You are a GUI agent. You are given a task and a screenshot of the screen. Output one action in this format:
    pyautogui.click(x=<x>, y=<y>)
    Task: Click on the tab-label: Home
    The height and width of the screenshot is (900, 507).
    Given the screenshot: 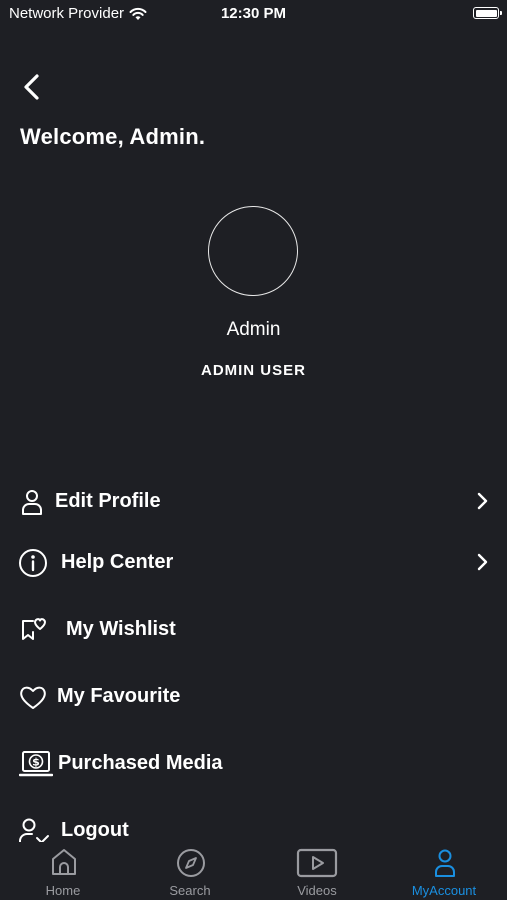 What is the action you would take?
    pyautogui.click(x=63, y=890)
    